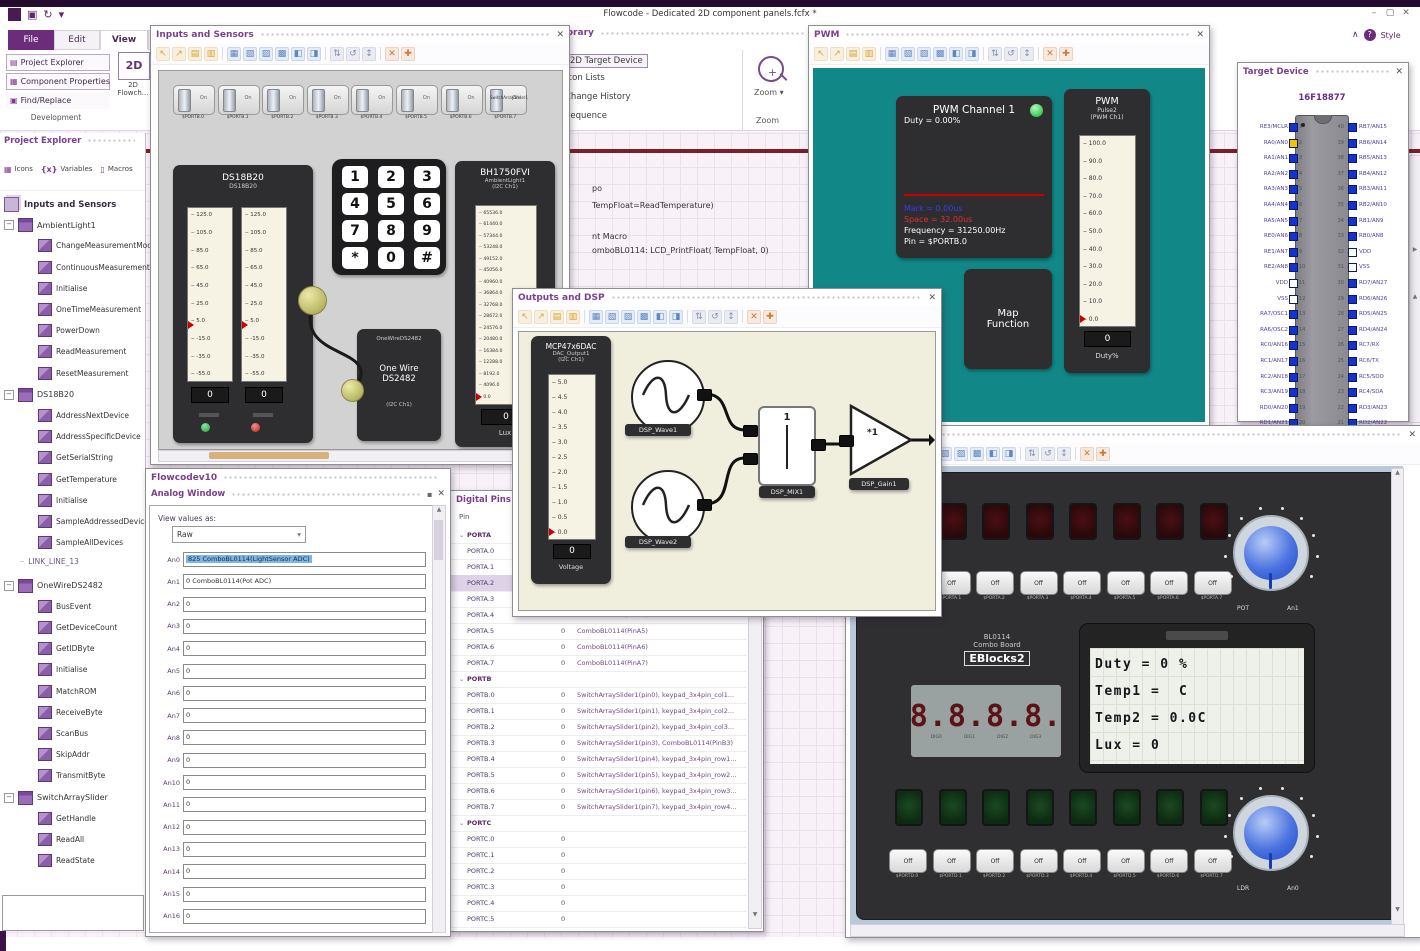  Describe the element at coordinates (49, 561) in the screenshot. I see `tree-link-item: ┄ LINK_LINE_13` at that location.